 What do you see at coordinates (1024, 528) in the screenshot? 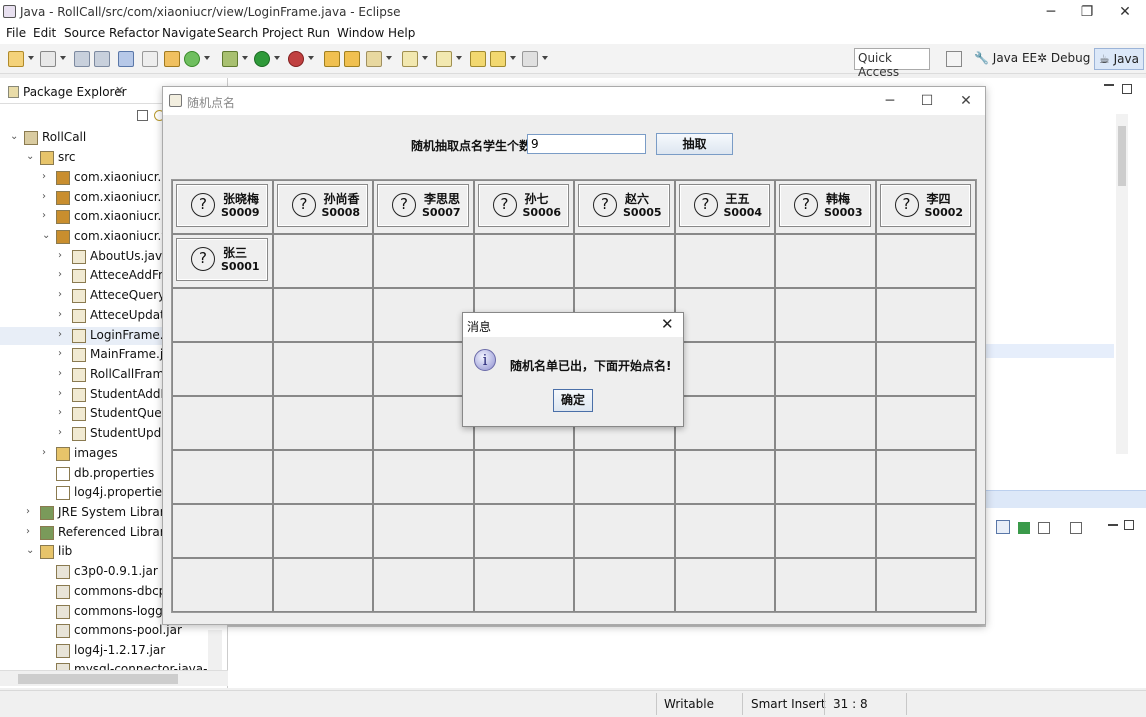
I see `pin-icon` at bounding box center [1024, 528].